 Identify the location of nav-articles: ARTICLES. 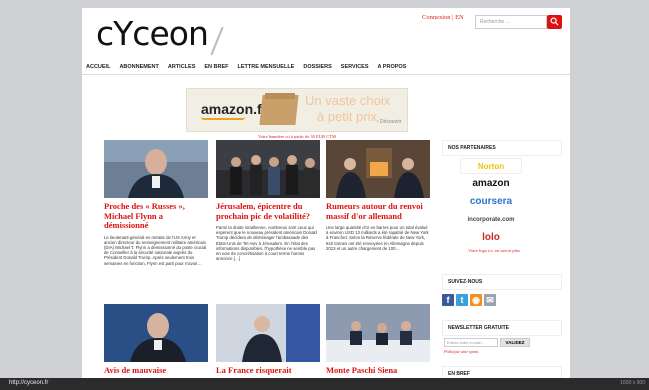
(182, 67).